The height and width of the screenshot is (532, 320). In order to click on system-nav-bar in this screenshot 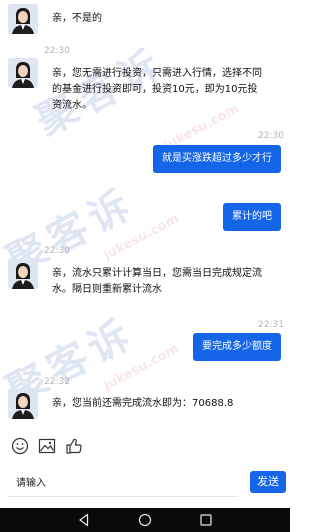, I will do `click(145, 520)`.